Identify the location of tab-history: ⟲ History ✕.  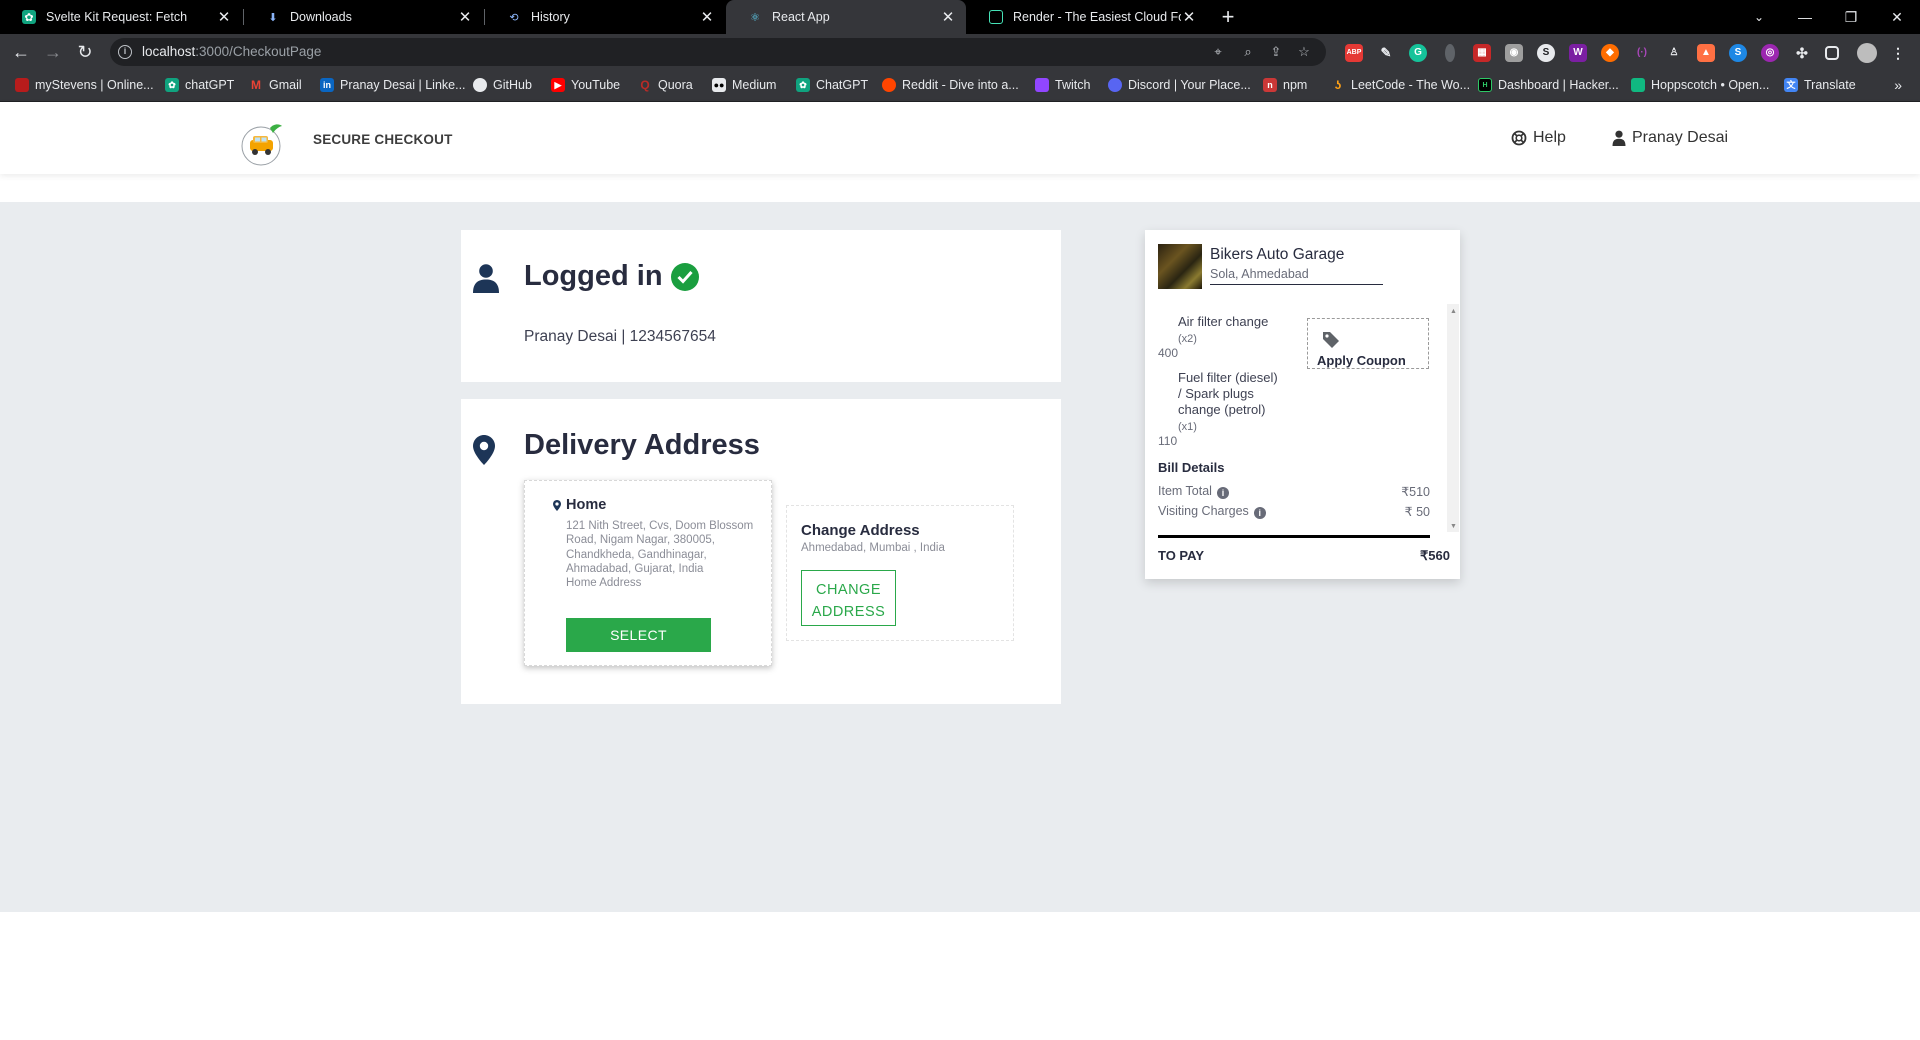
(605, 17).